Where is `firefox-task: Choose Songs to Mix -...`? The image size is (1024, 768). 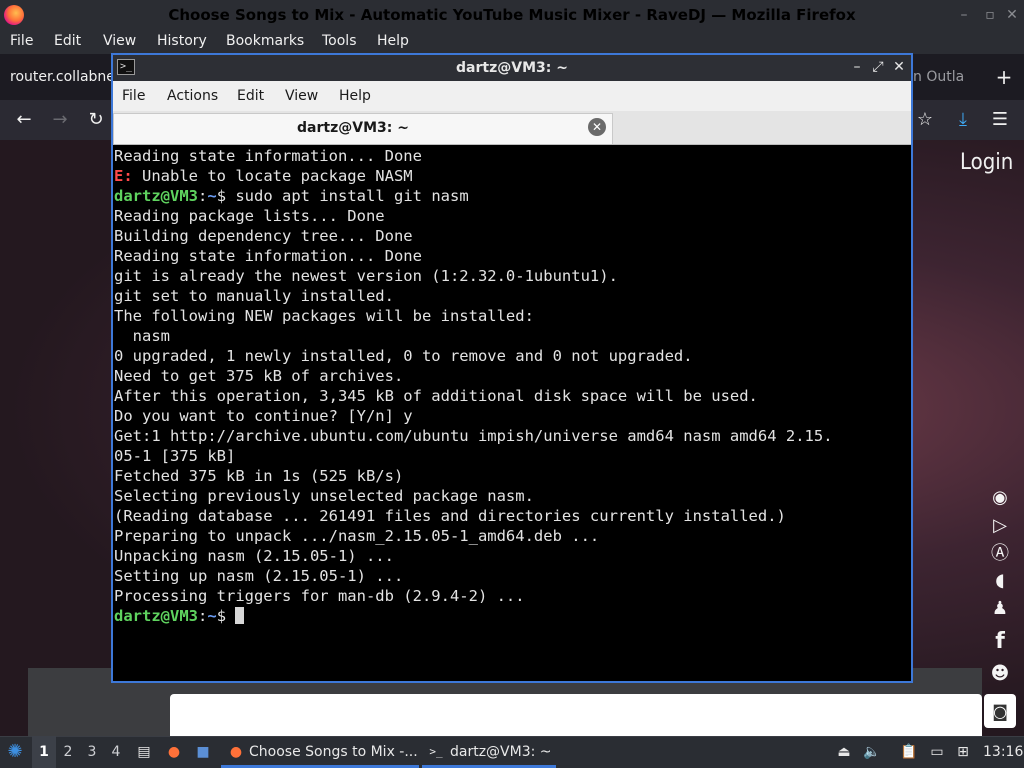
firefox-task: Choose Songs to Mix -... is located at coordinates (333, 752).